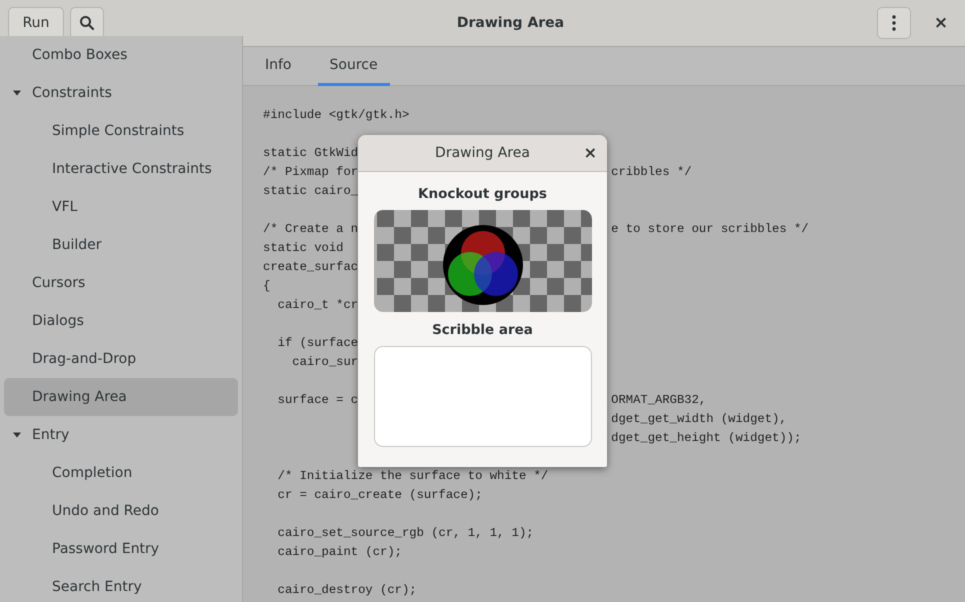 The image size is (965, 602). Describe the element at coordinates (412, 476) in the screenshot. I see `code-line: /* Initialize the surface to white */` at that location.